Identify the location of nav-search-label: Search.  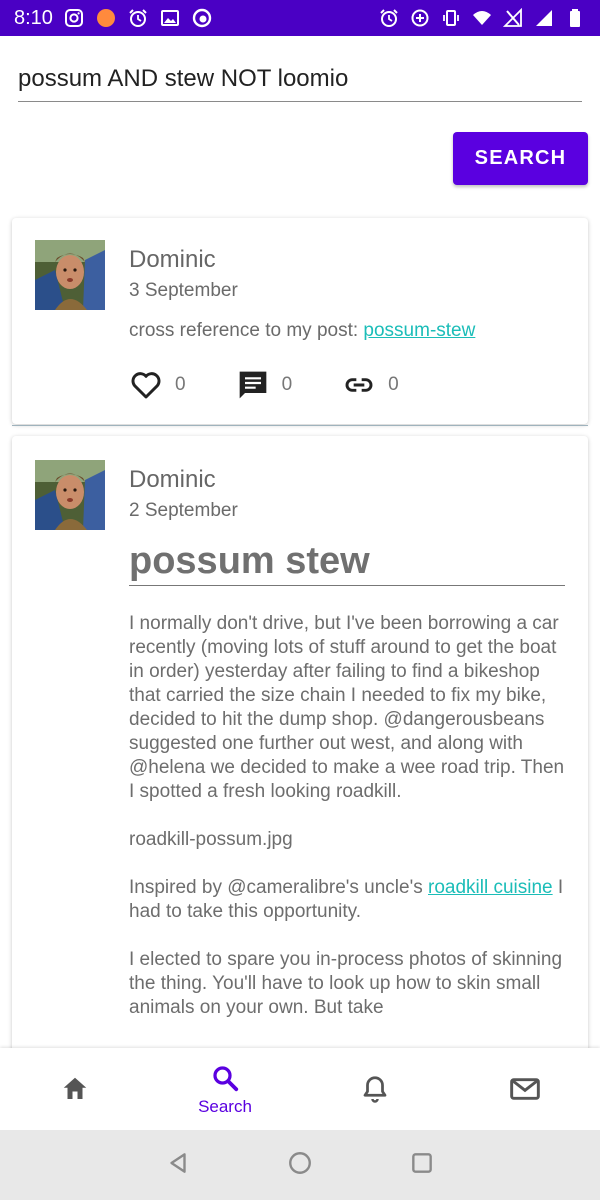
(225, 1106).